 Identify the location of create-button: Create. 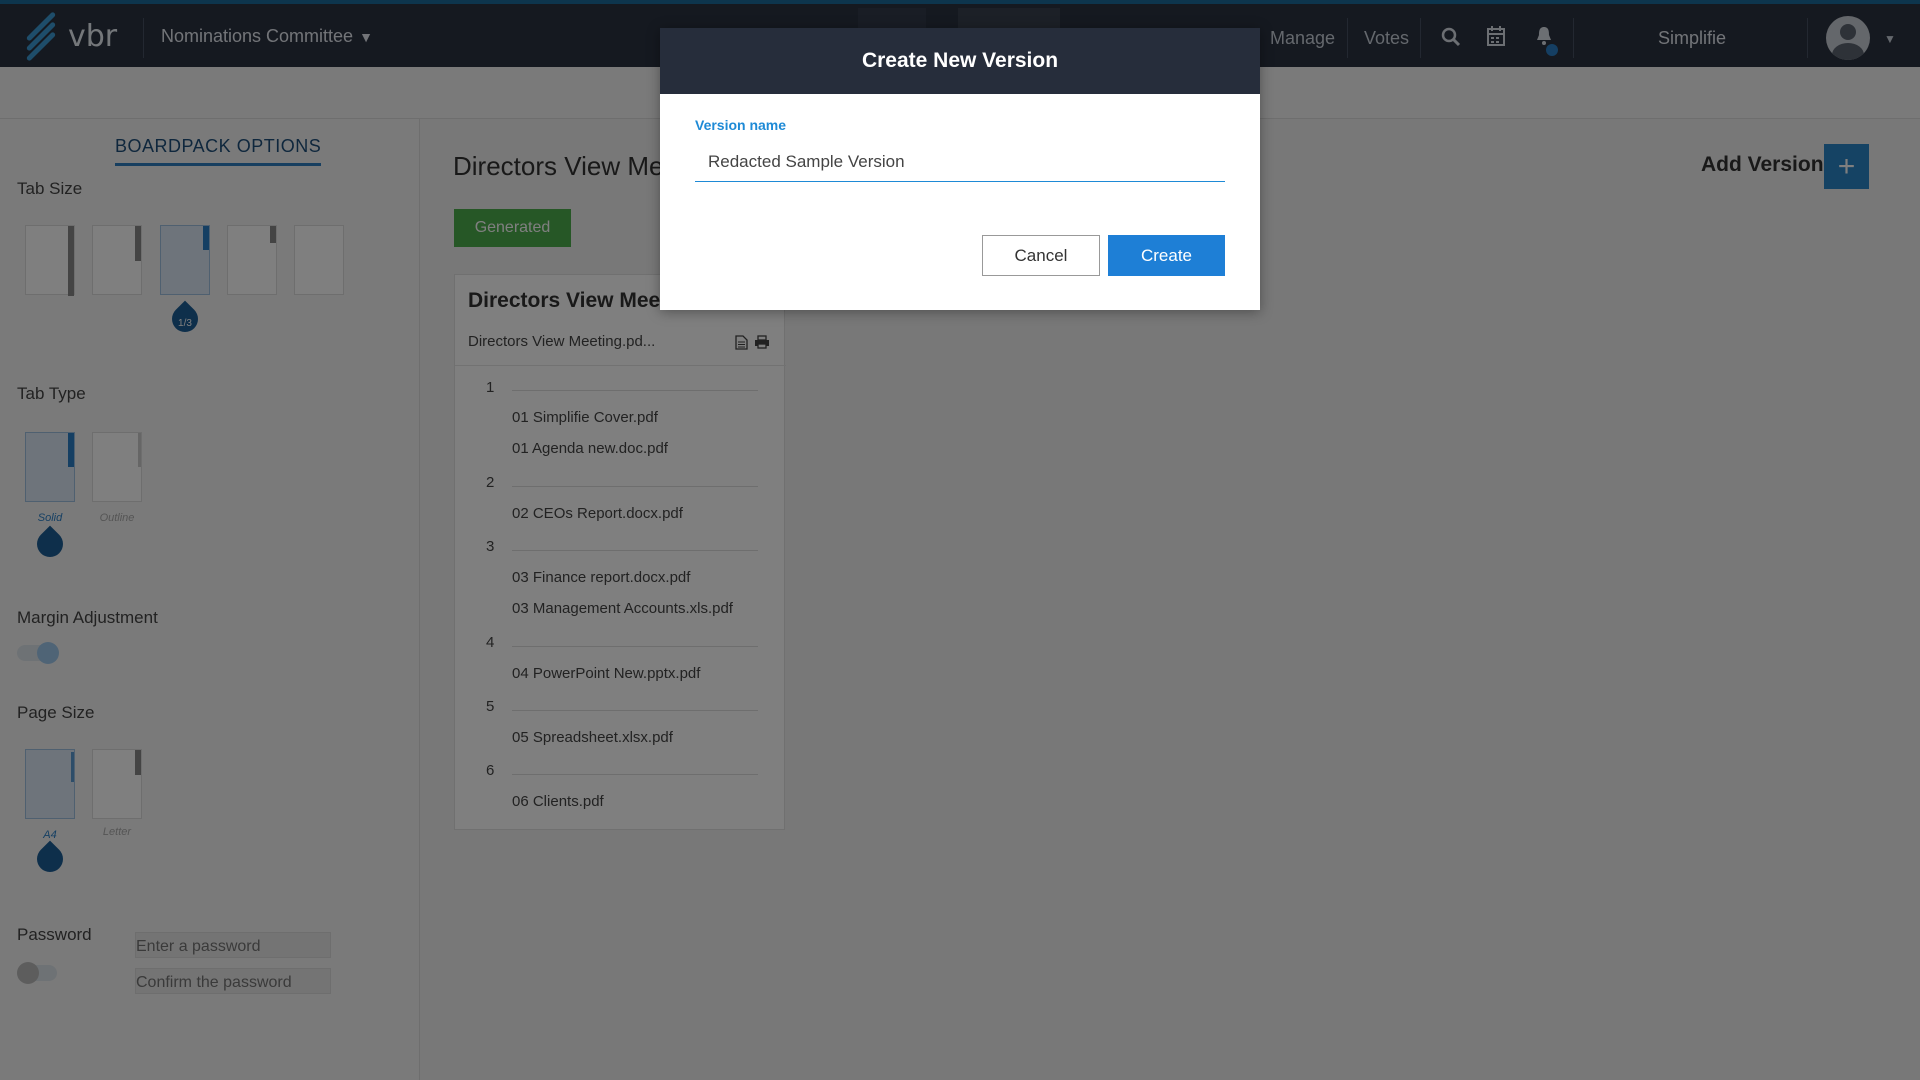
(1166, 255).